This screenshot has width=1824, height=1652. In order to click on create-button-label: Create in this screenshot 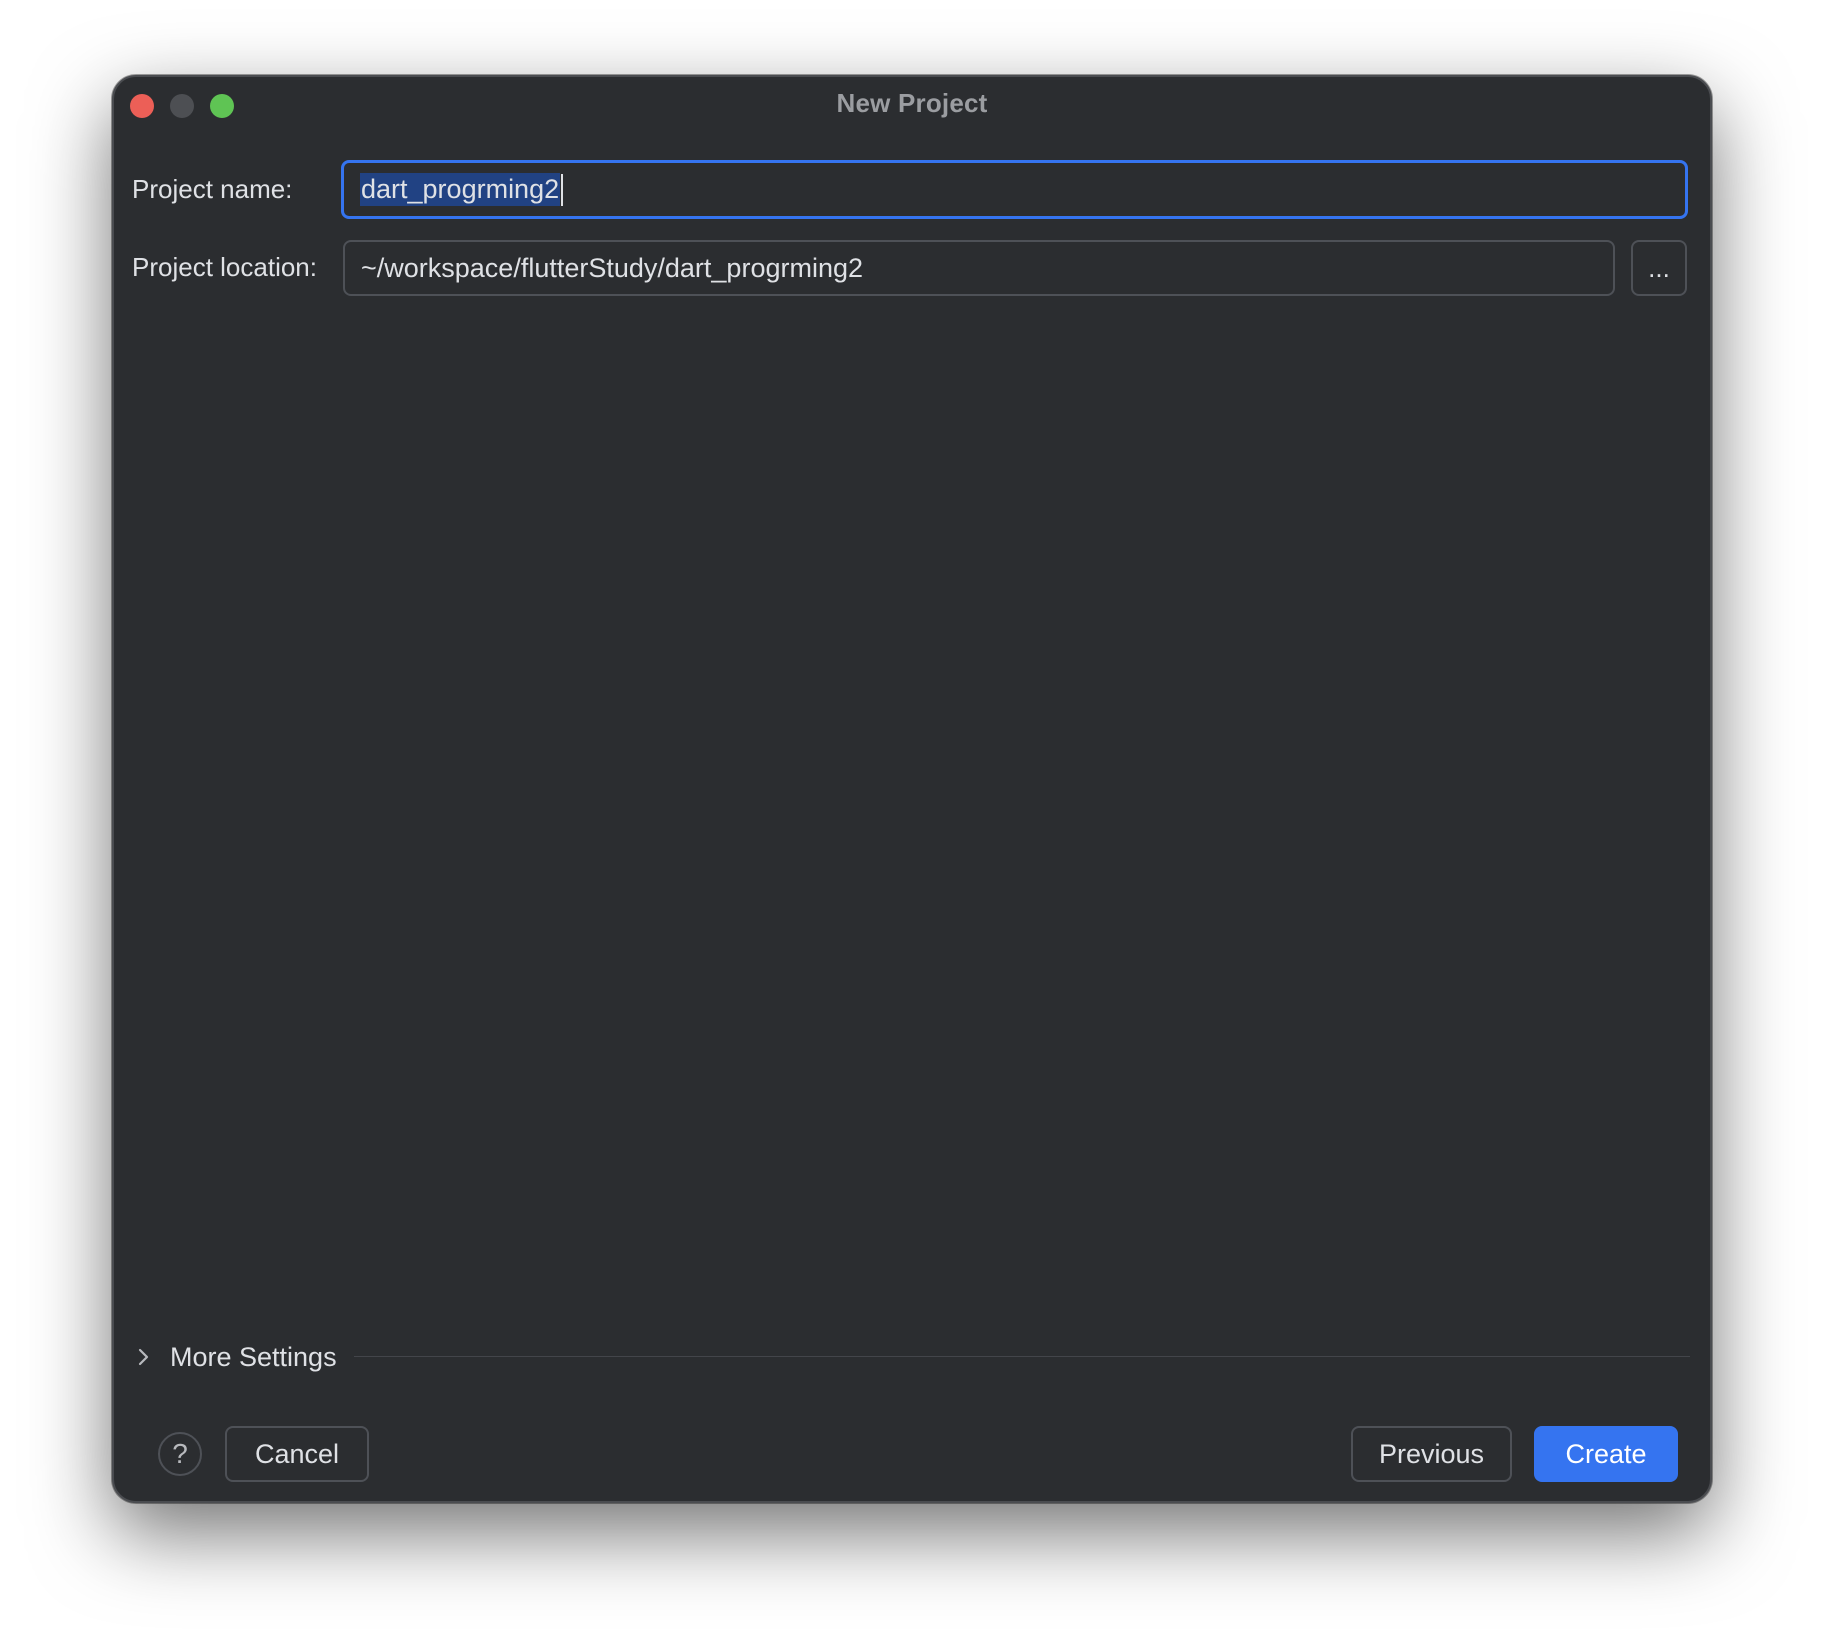, I will do `click(1606, 1453)`.